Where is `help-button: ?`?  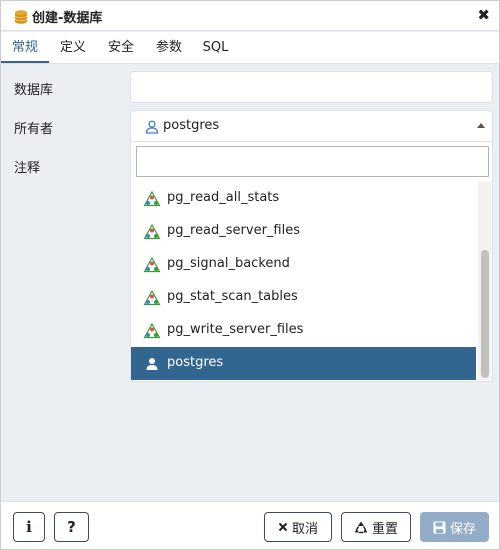
help-button: ? is located at coordinates (71, 527).